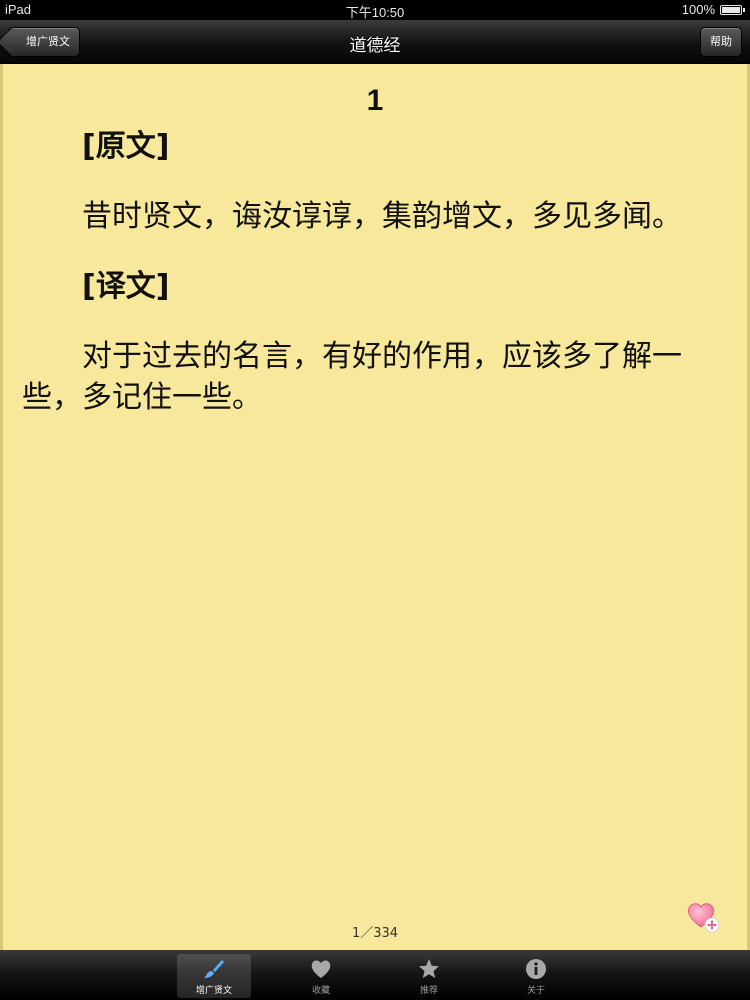  I want to click on battery-percentage: 100%, so click(698, 9).